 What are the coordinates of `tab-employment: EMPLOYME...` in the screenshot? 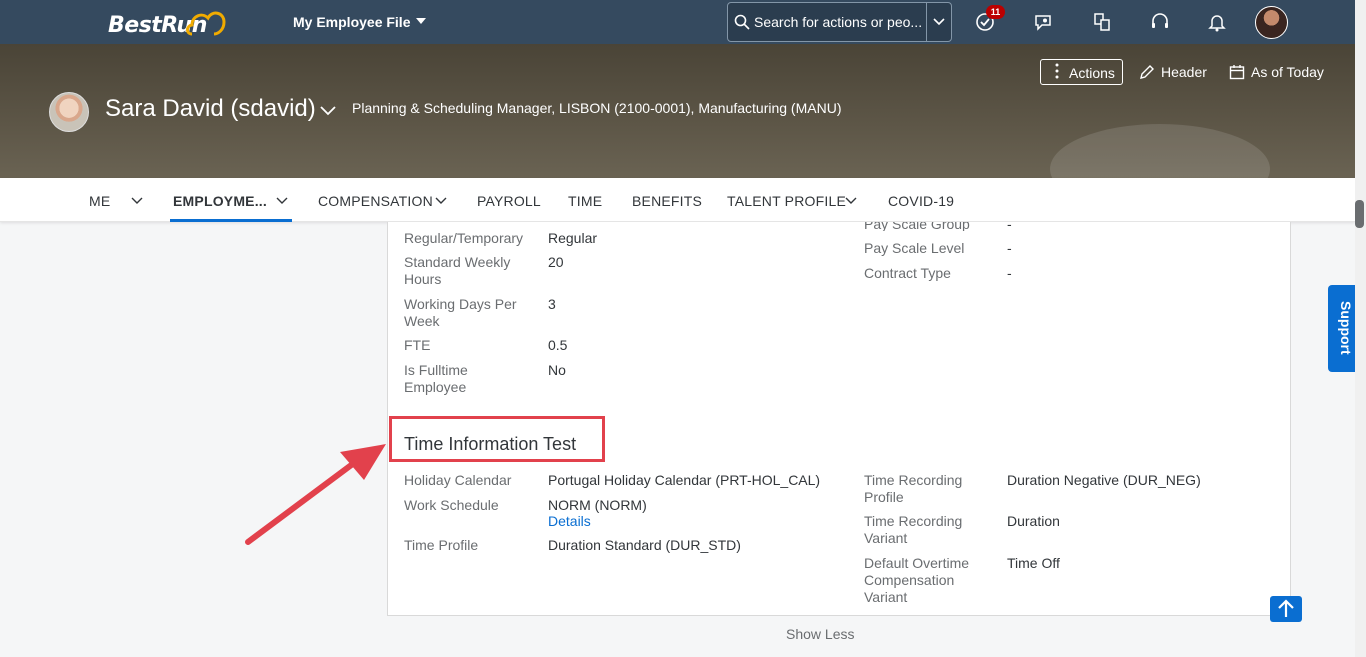 It's located at (220, 201).